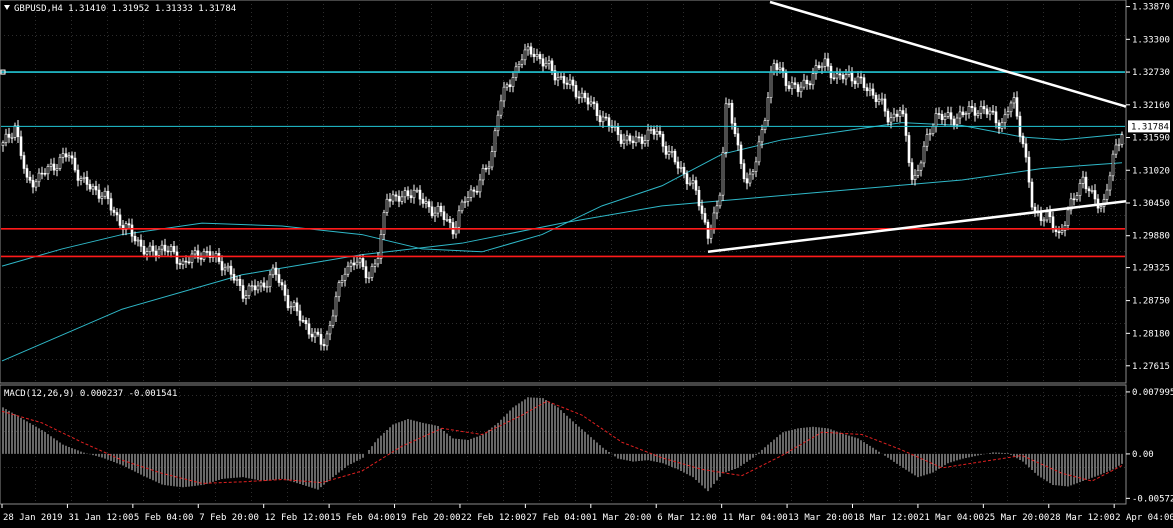 This screenshot has height=528, width=1173. I want to click on price-tick-label-10: 1.28180, so click(1151, 334).